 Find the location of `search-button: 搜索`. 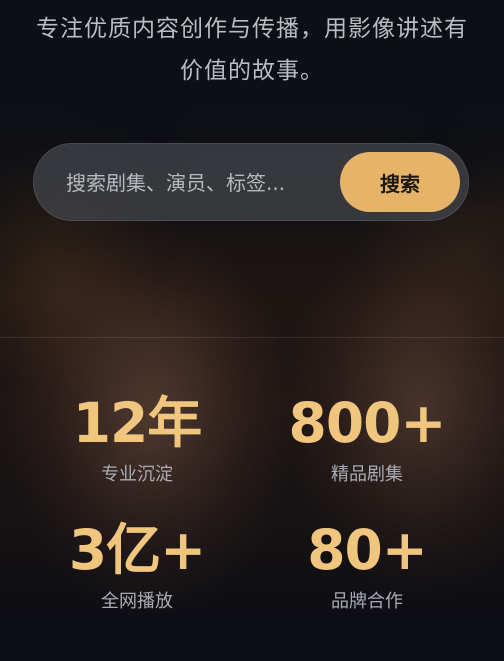

search-button: 搜索 is located at coordinates (400, 182).